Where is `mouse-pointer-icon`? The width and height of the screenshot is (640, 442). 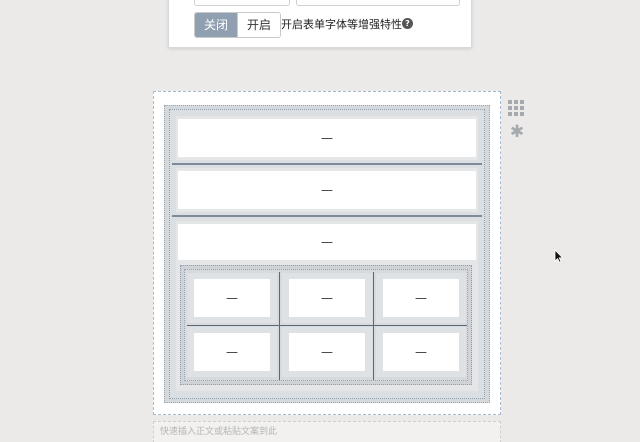
mouse-pointer-icon is located at coordinates (559, 256).